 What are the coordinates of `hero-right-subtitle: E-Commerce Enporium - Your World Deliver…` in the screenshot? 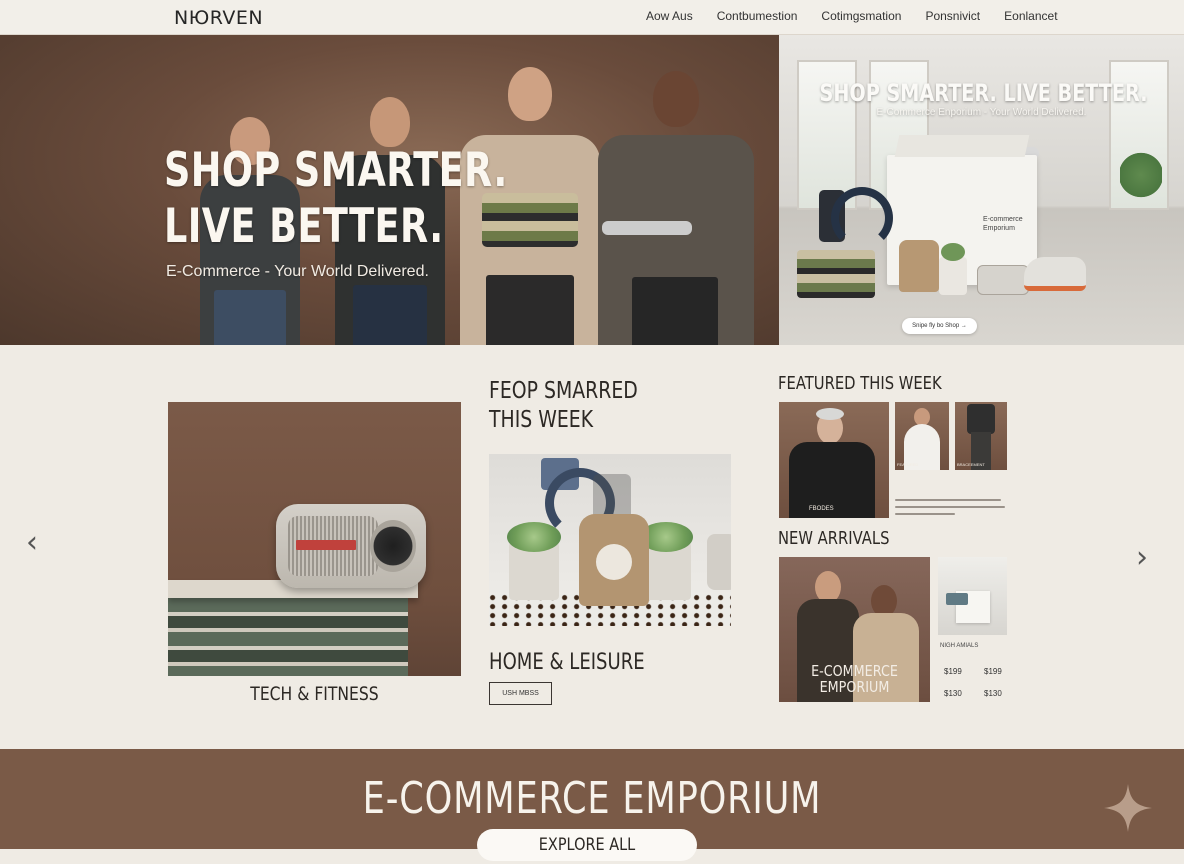 It's located at (981, 112).